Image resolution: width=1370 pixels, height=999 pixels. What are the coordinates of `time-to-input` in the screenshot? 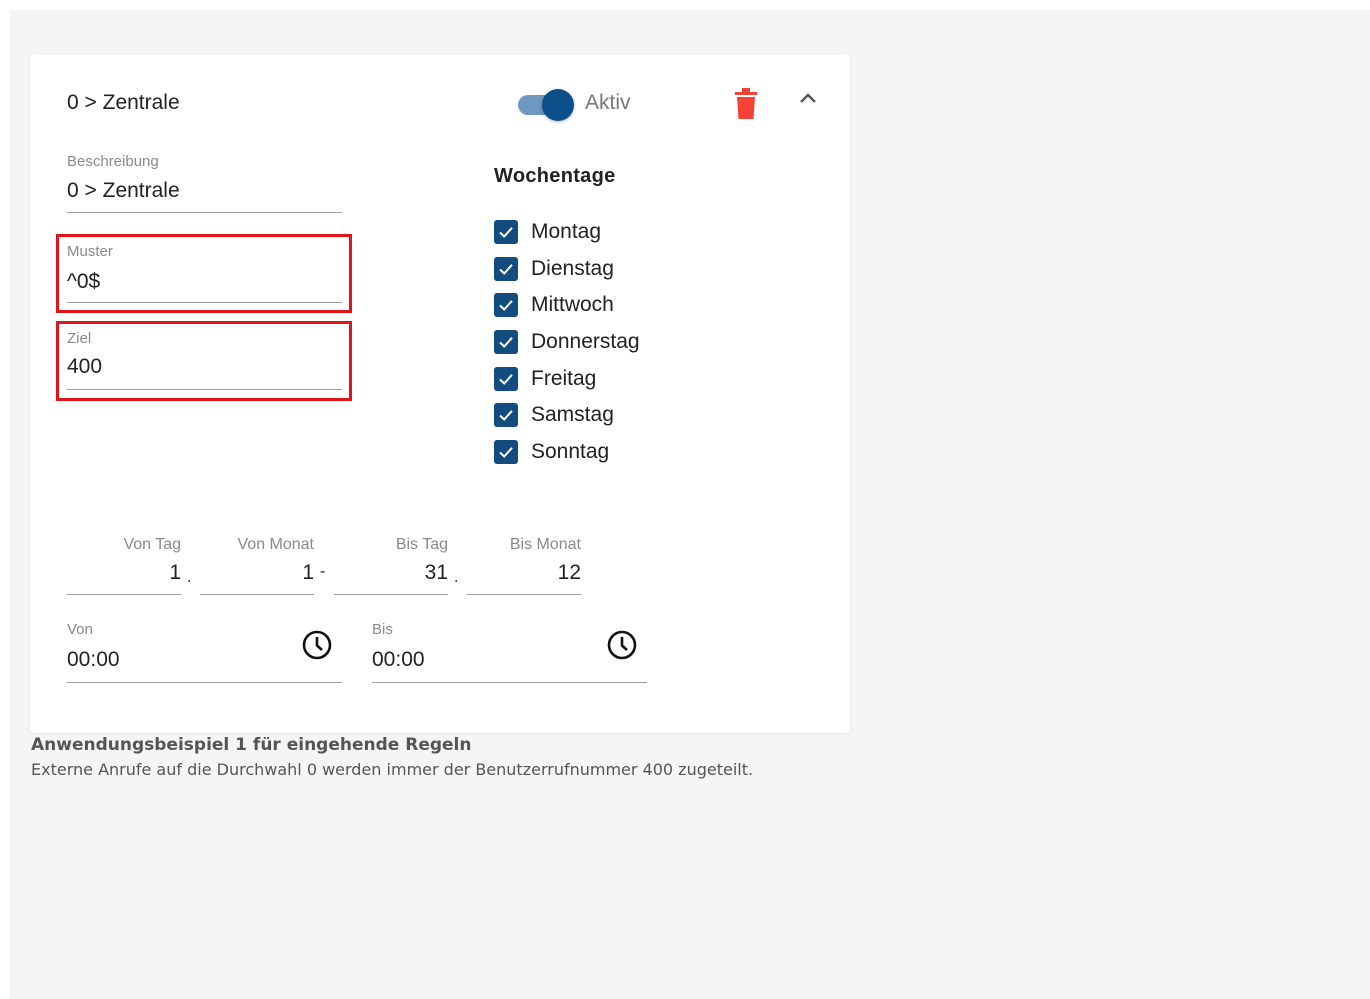 It's located at (472, 660).